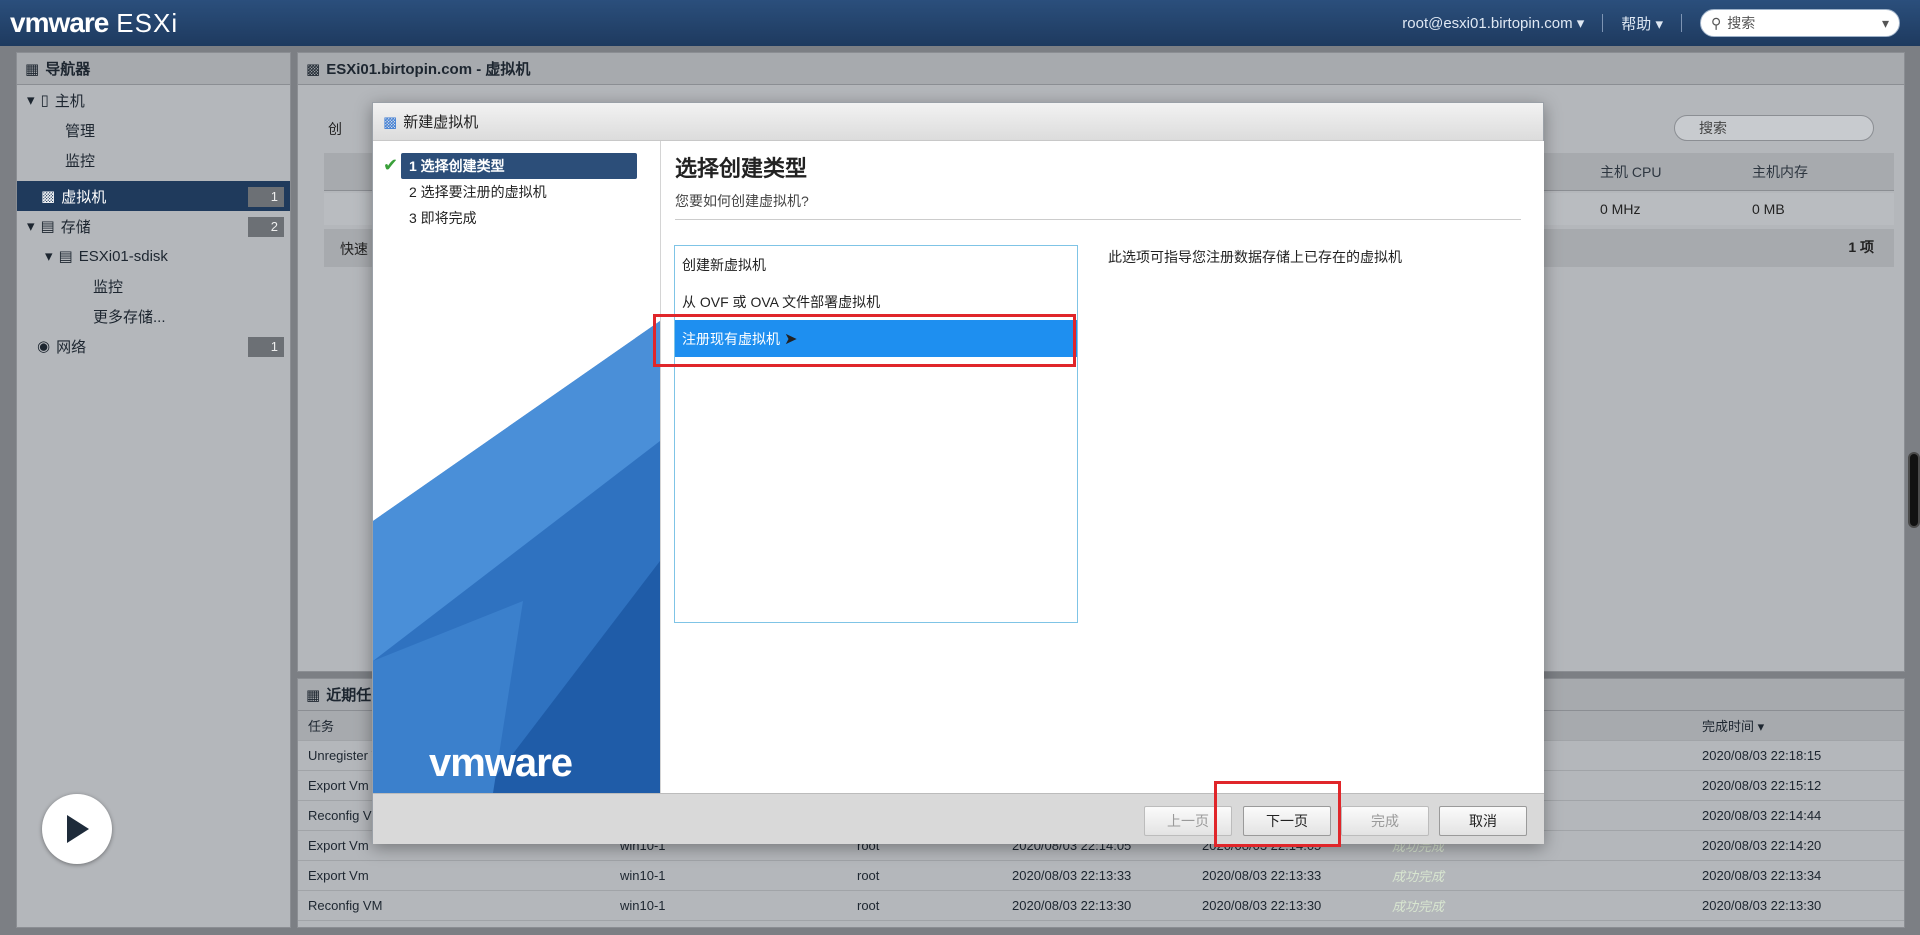  What do you see at coordinates (1762, 815) in the screenshot?
I see `cell-done: 2020/08/03 22:14:44` at bounding box center [1762, 815].